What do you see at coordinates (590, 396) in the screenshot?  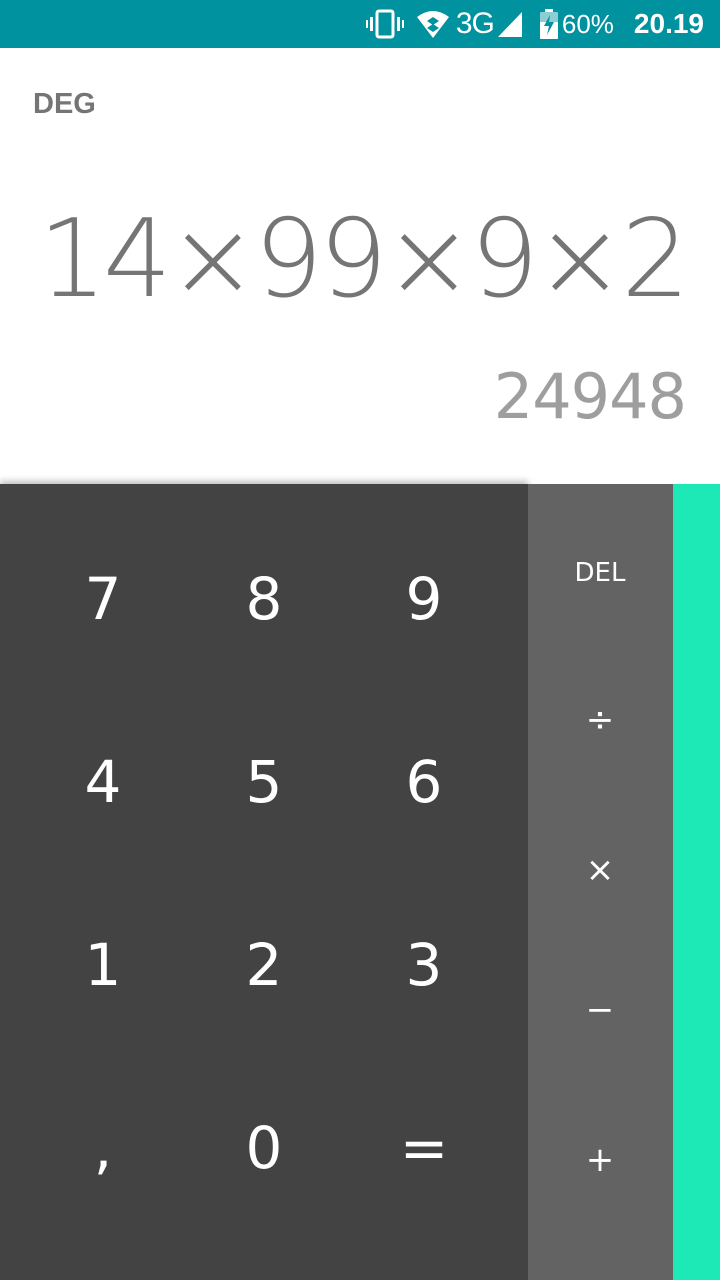 I see `result-preview: 24948` at bounding box center [590, 396].